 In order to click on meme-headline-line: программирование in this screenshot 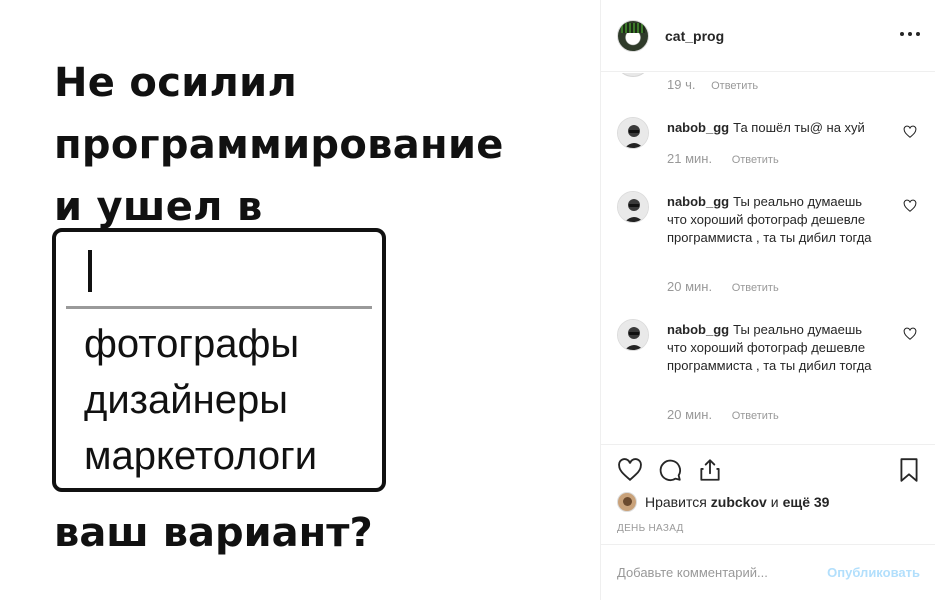, I will do `click(279, 145)`.